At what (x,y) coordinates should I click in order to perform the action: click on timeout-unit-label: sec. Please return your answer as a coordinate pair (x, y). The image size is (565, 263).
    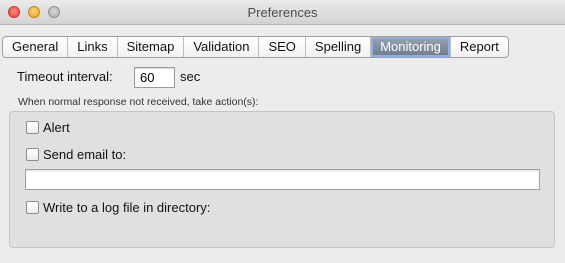
    Looking at the image, I should click on (190, 76).